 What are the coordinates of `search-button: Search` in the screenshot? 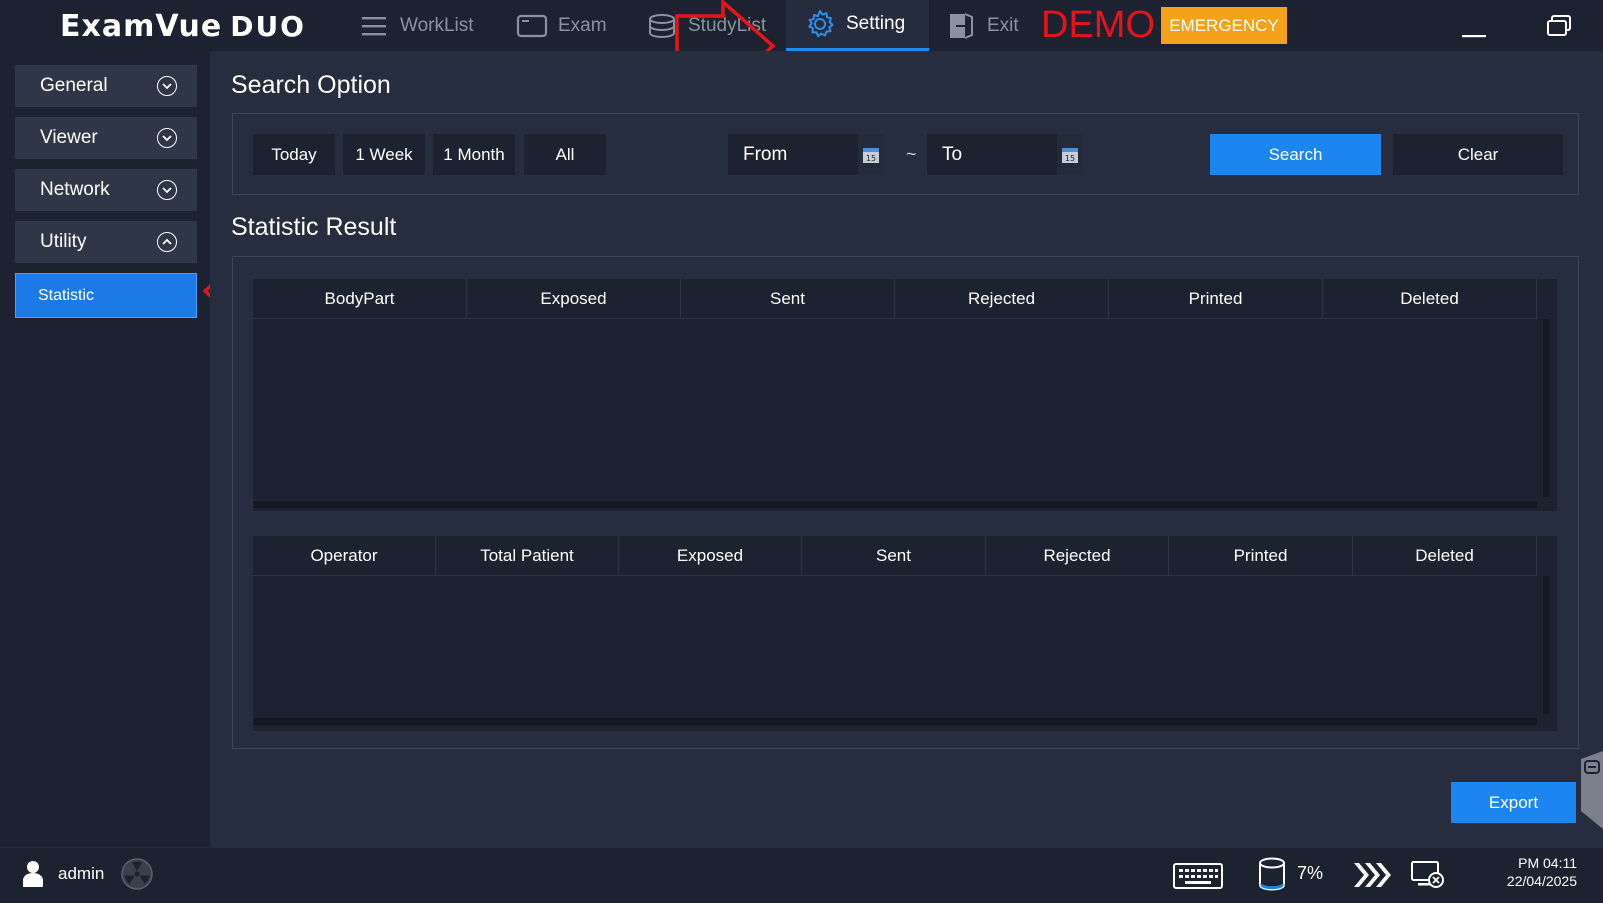 It's located at (1295, 154).